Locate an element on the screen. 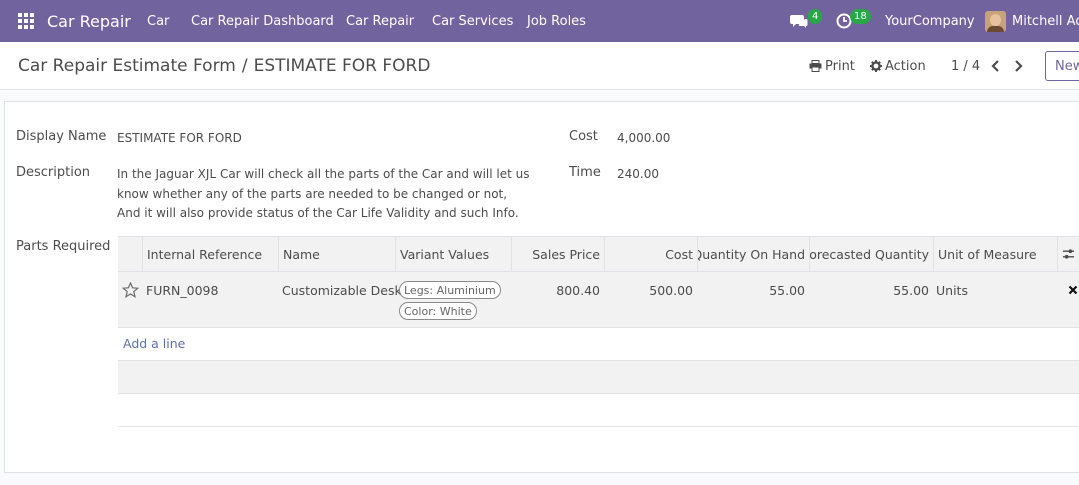  new-button: New is located at coordinates (1062, 66).